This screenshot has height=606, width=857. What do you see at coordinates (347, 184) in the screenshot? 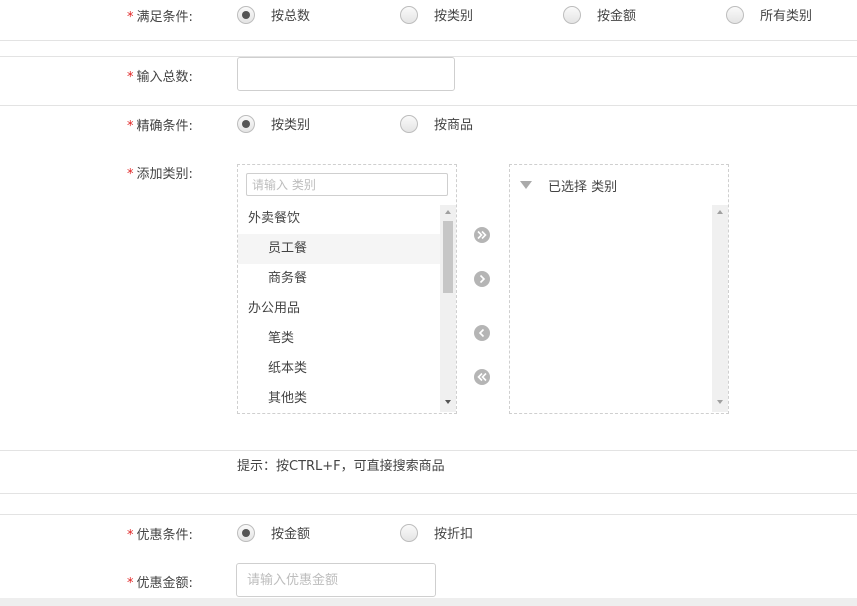
I see `category-search-input` at bounding box center [347, 184].